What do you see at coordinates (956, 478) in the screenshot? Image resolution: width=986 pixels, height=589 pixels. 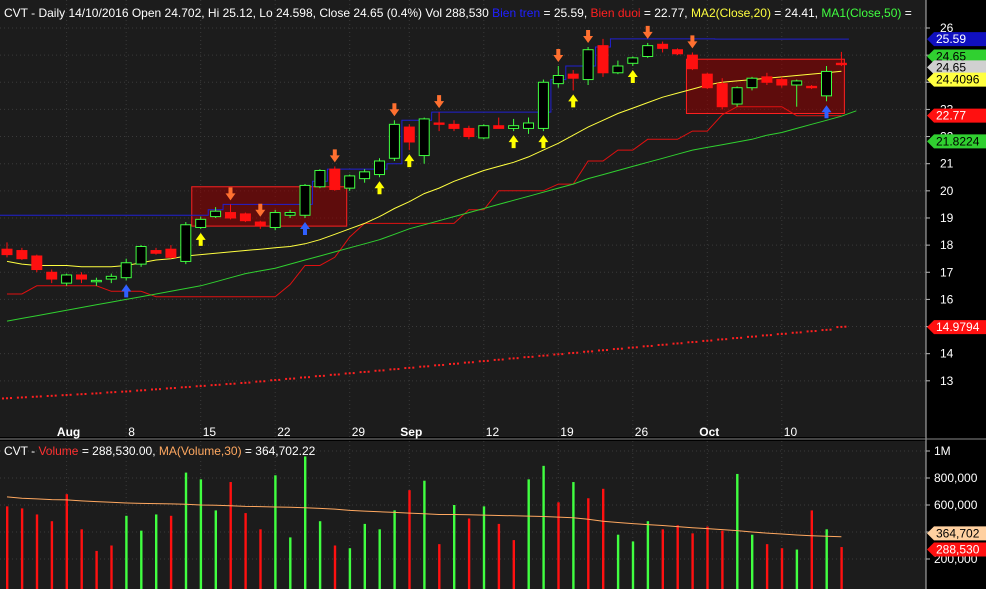 I see `vol-tick-label-800000: 800,000` at bounding box center [956, 478].